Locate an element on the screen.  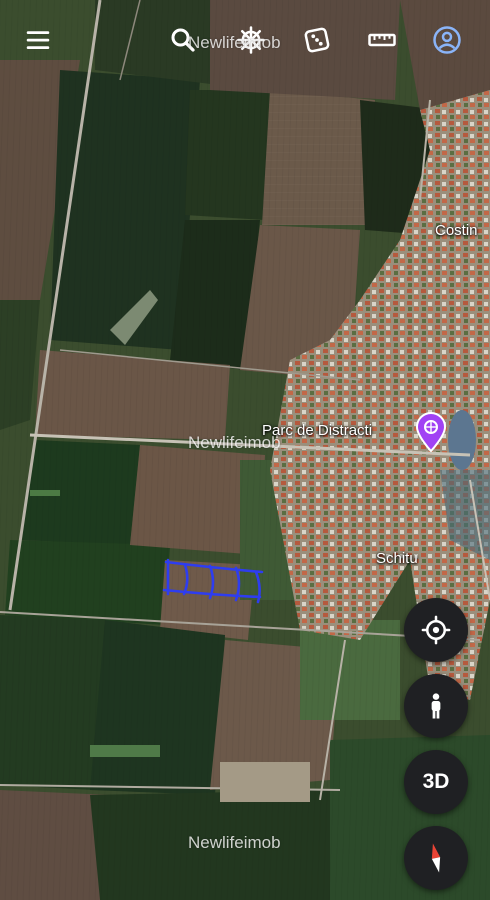
account-button is located at coordinates (447, 40).